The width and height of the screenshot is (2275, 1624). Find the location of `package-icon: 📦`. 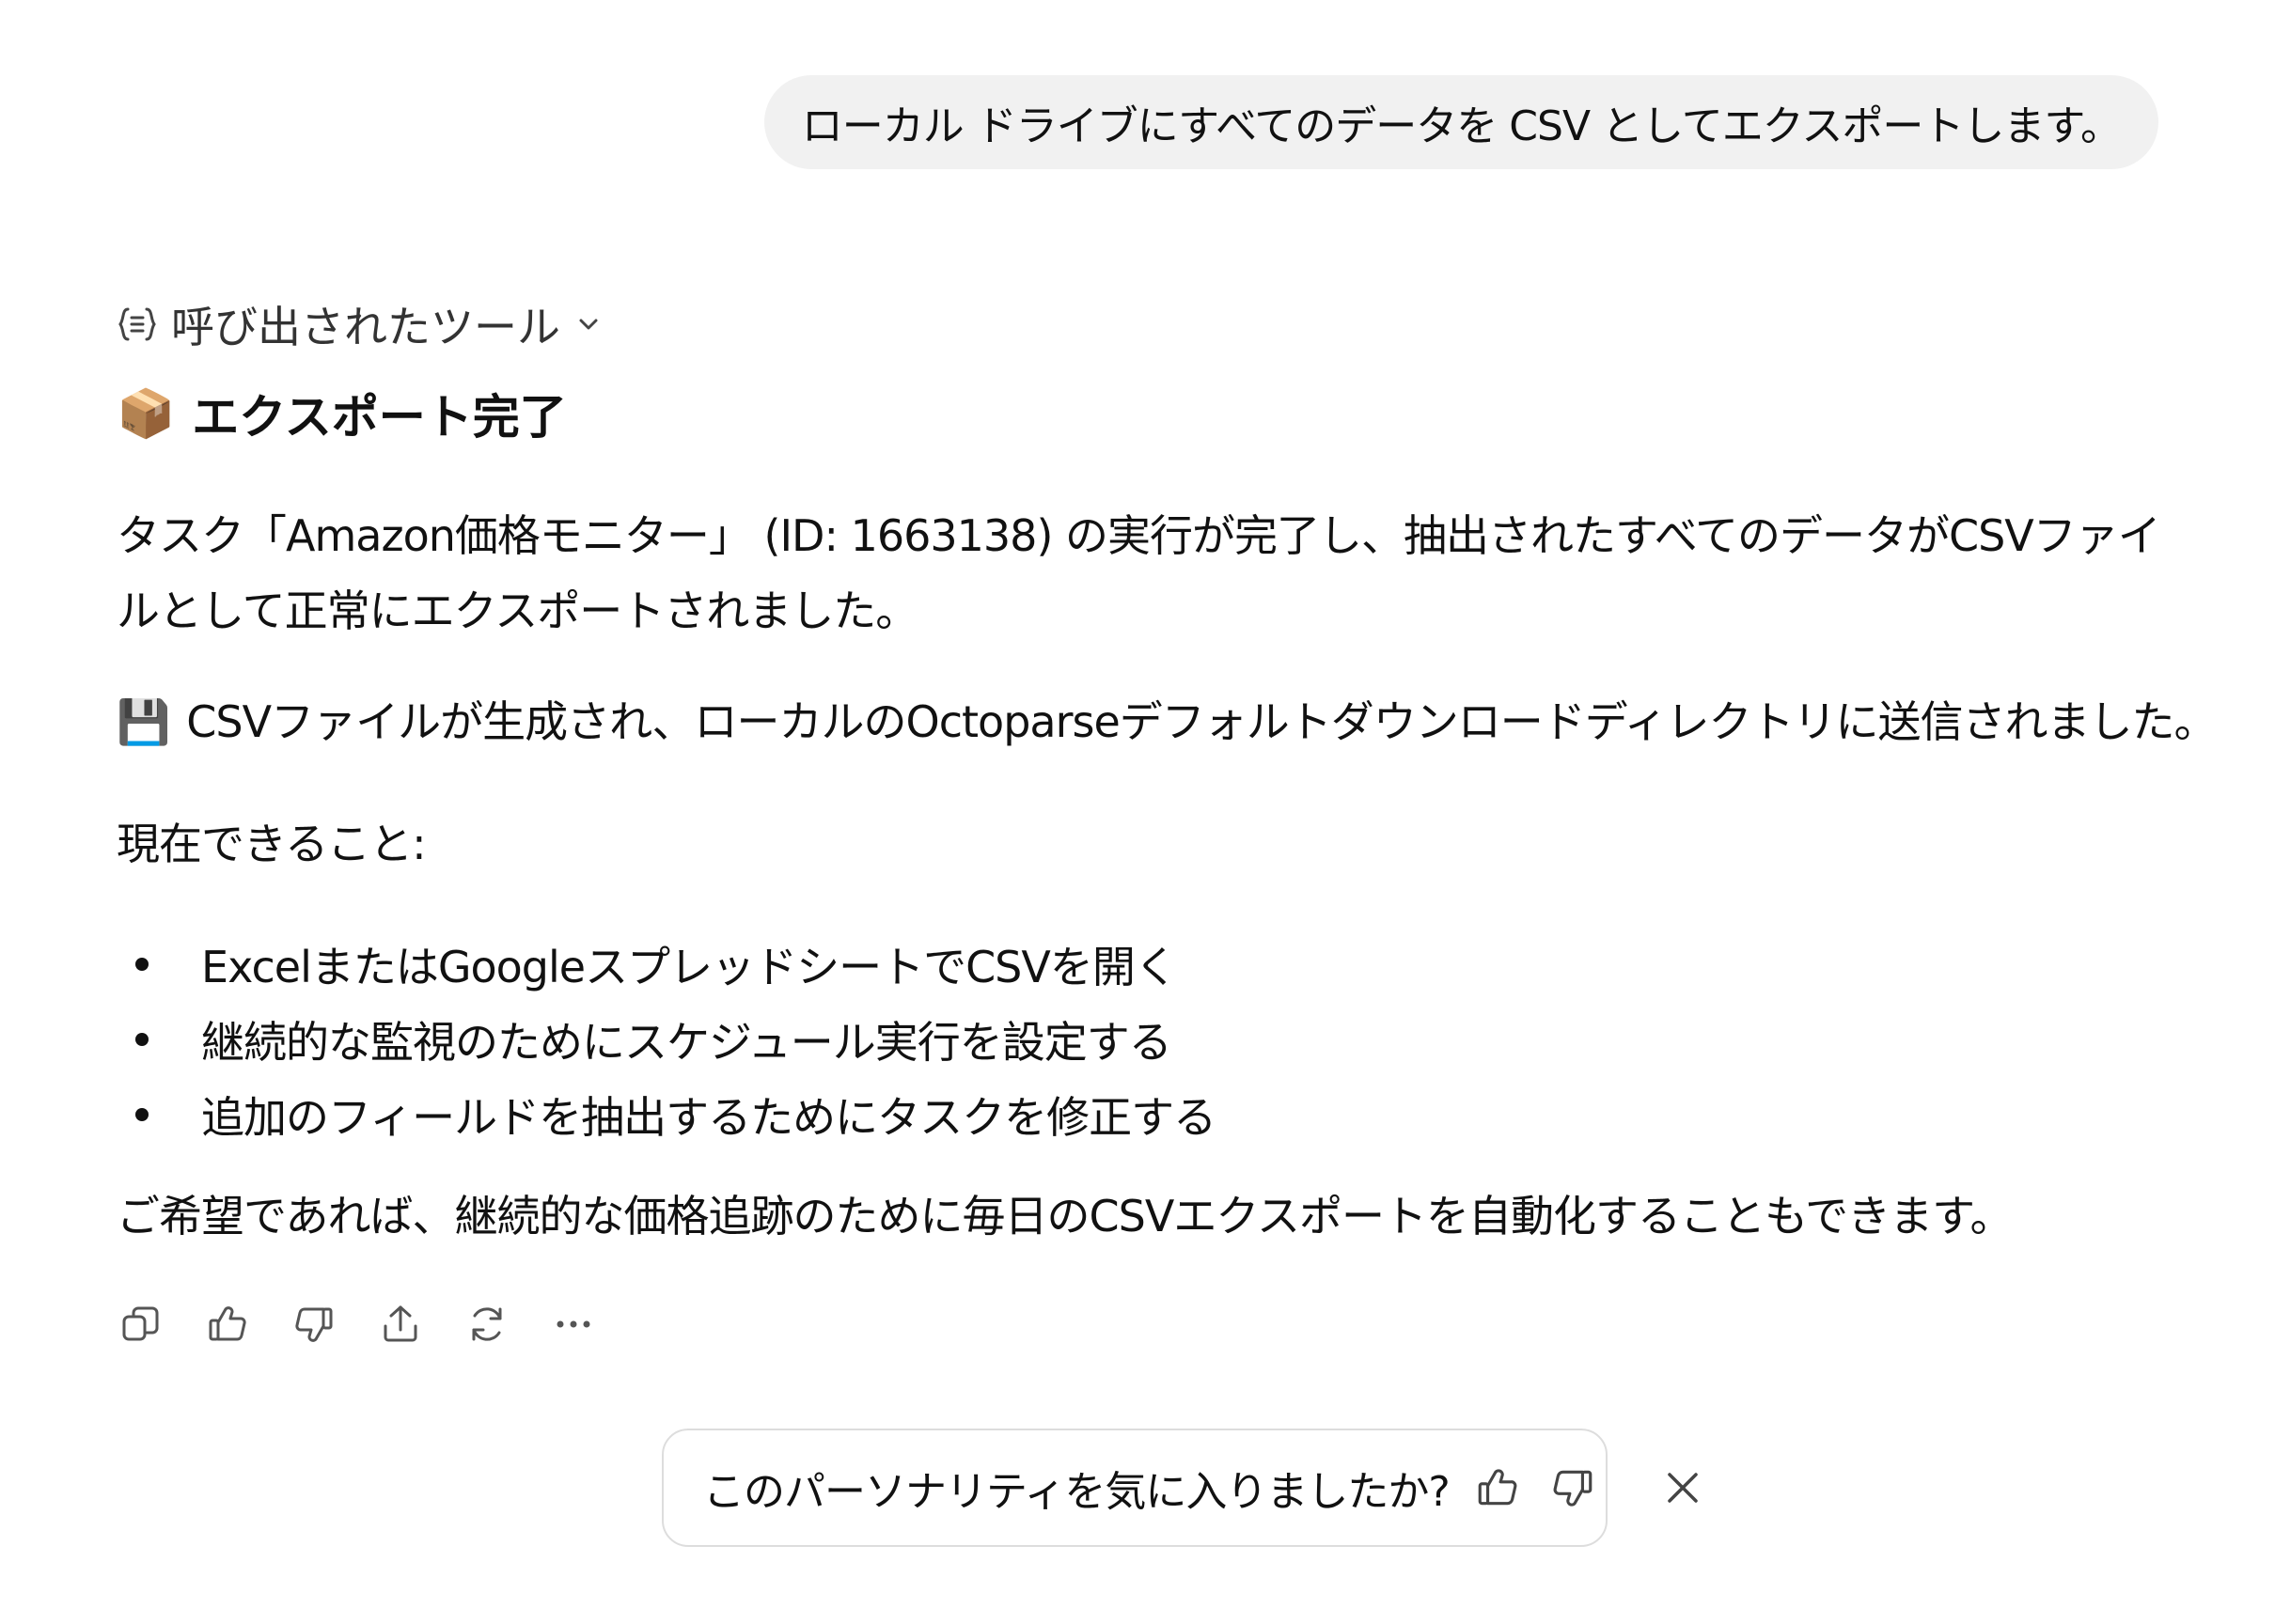

package-icon: 📦 is located at coordinates (146, 413).